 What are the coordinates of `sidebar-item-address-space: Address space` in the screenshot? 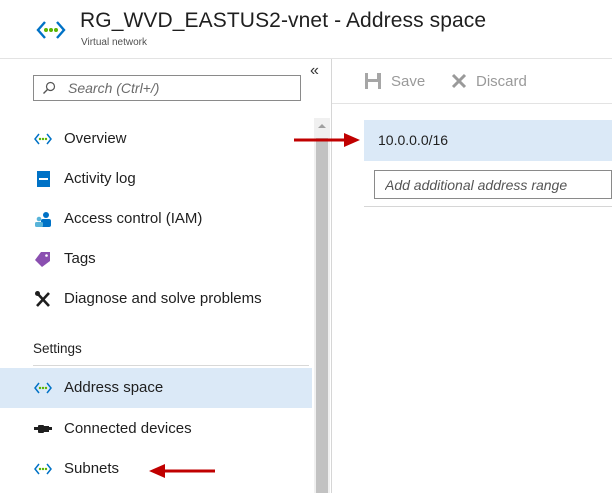 It's located at (156, 388).